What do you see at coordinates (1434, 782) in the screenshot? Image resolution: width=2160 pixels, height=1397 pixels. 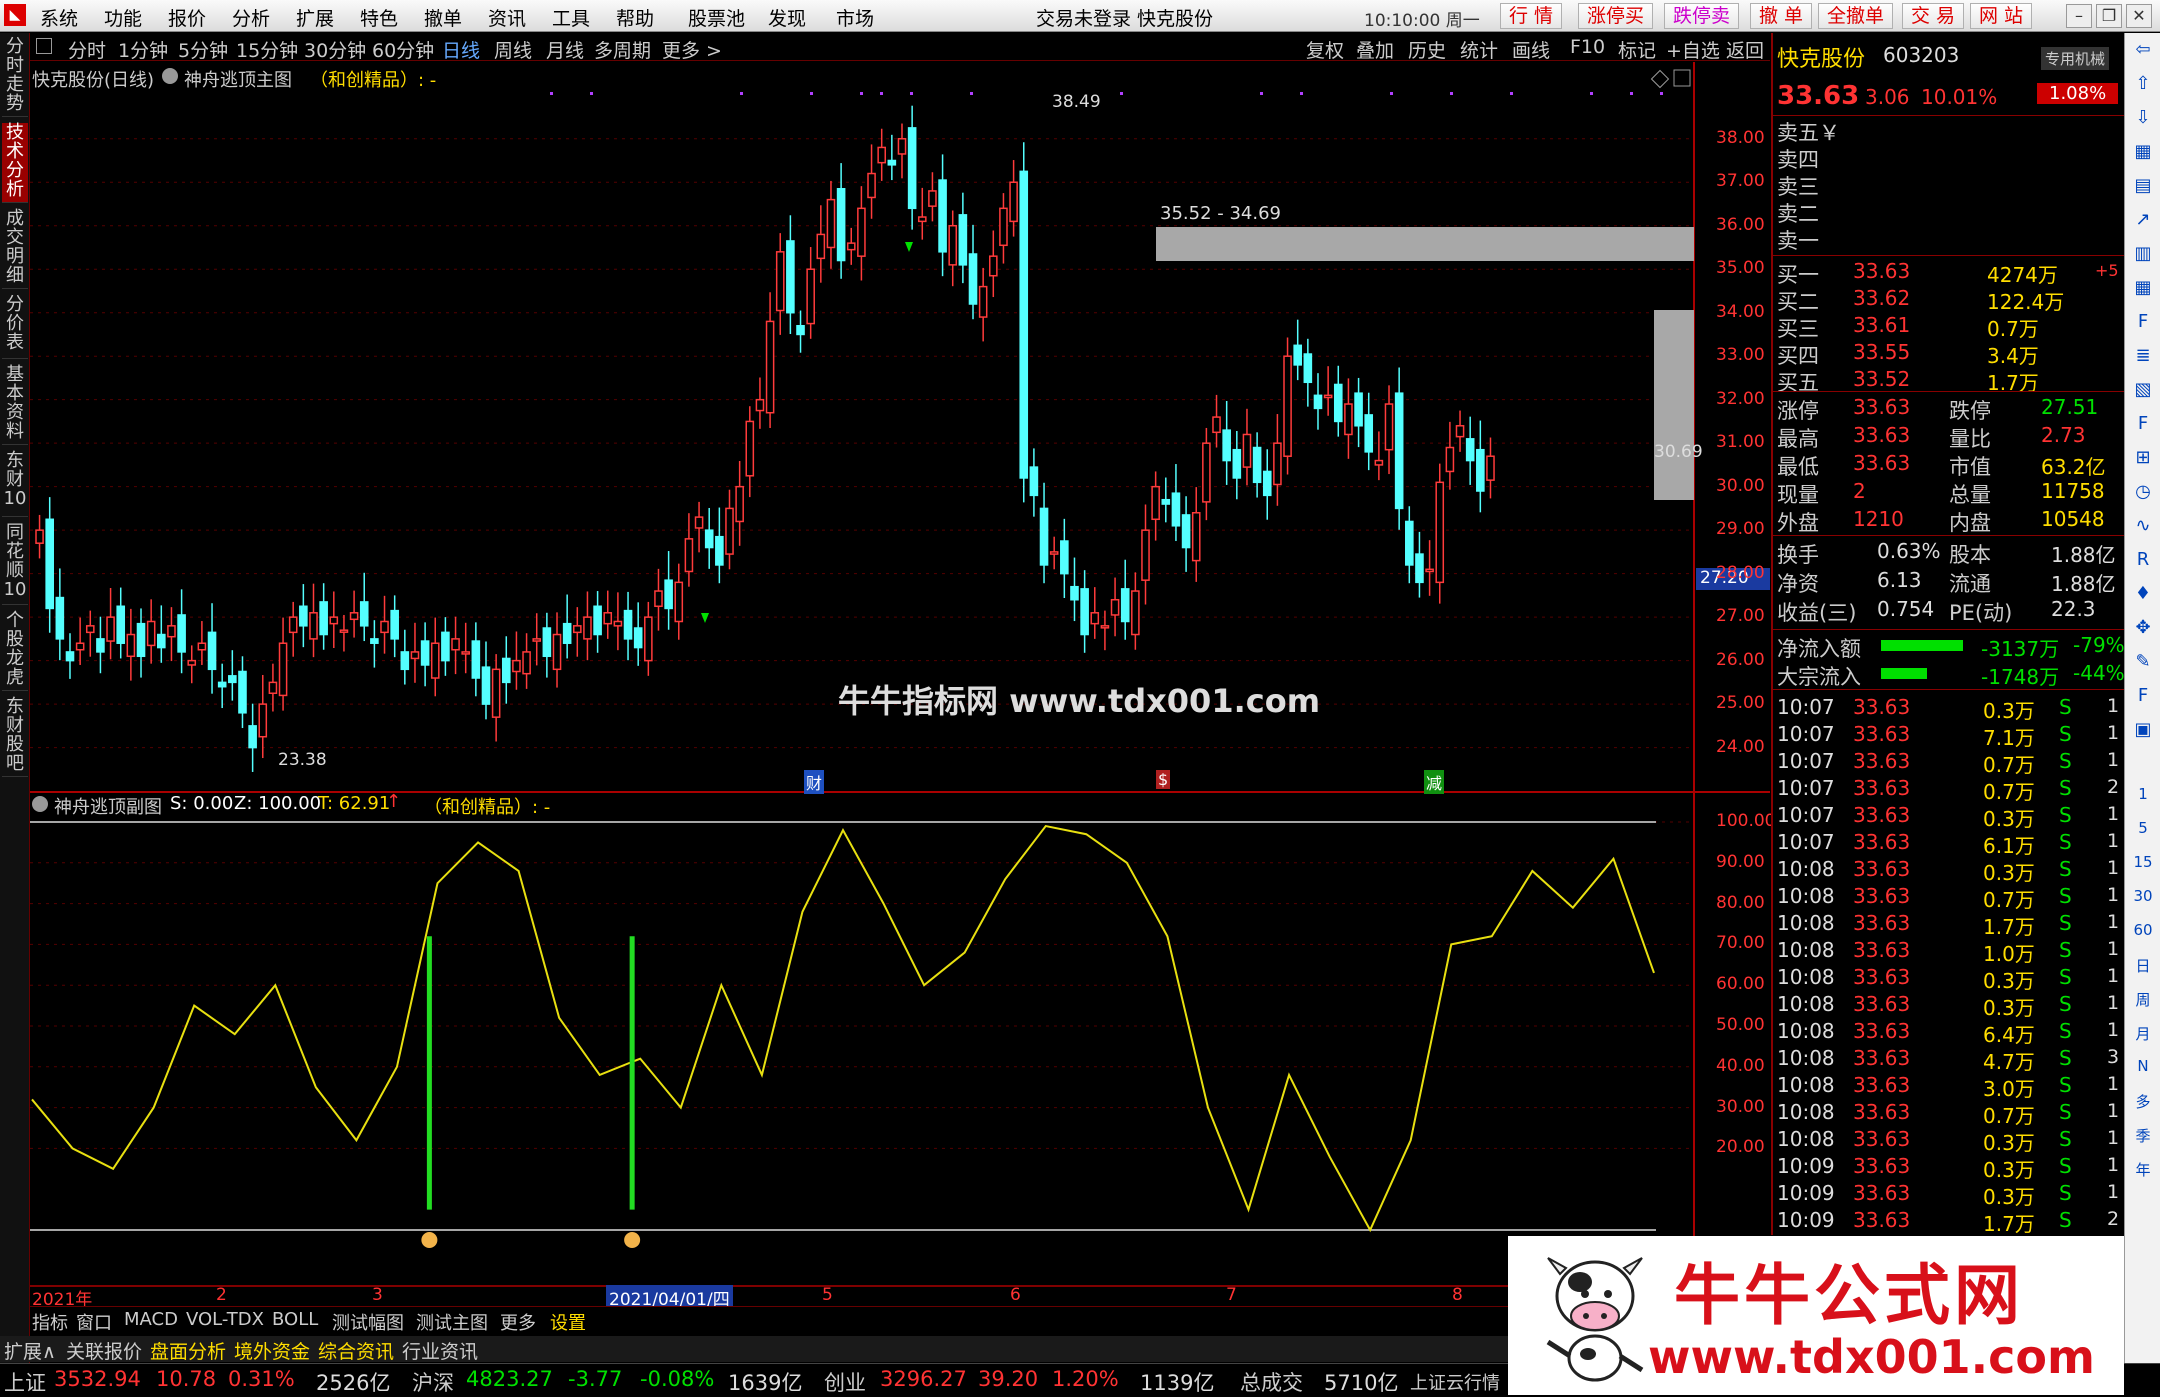 I see `event-marker-reduce: 减` at bounding box center [1434, 782].